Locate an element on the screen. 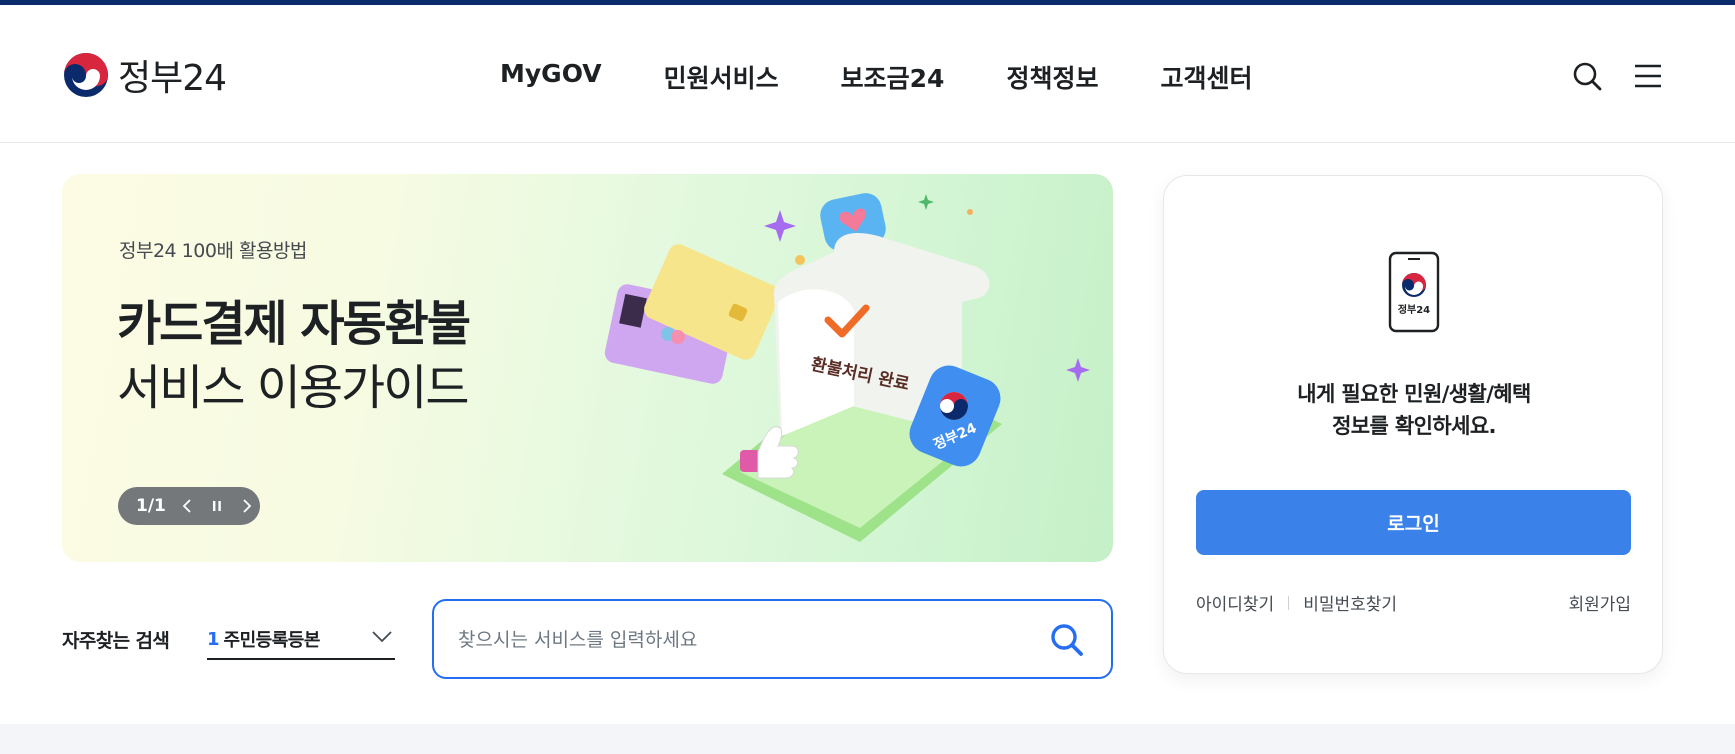 The image size is (1735, 754). nav-item-civil-service: 민원서비스 is located at coordinates (721, 77).